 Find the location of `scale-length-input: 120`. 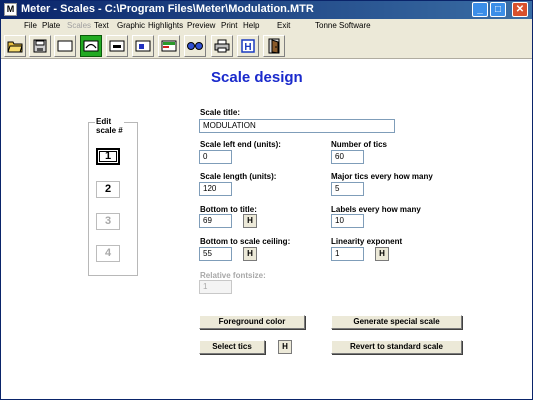

scale-length-input: 120 is located at coordinates (215, 189).